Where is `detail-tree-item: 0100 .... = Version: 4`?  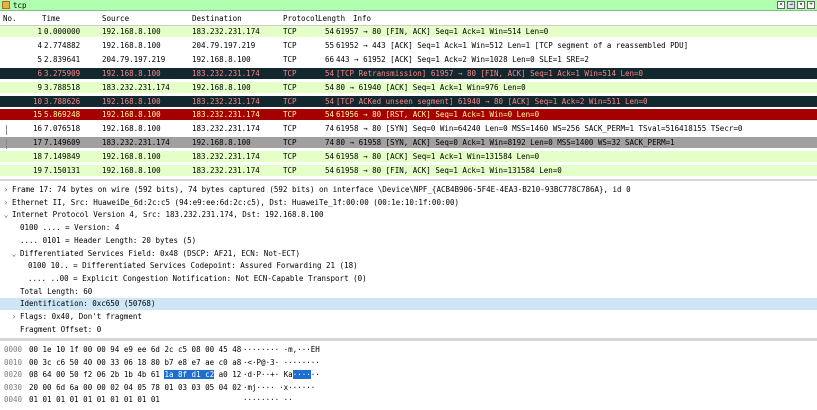
detail-tree-item: 0100 .... = Version: 4 is located at coordinates (408, 228).